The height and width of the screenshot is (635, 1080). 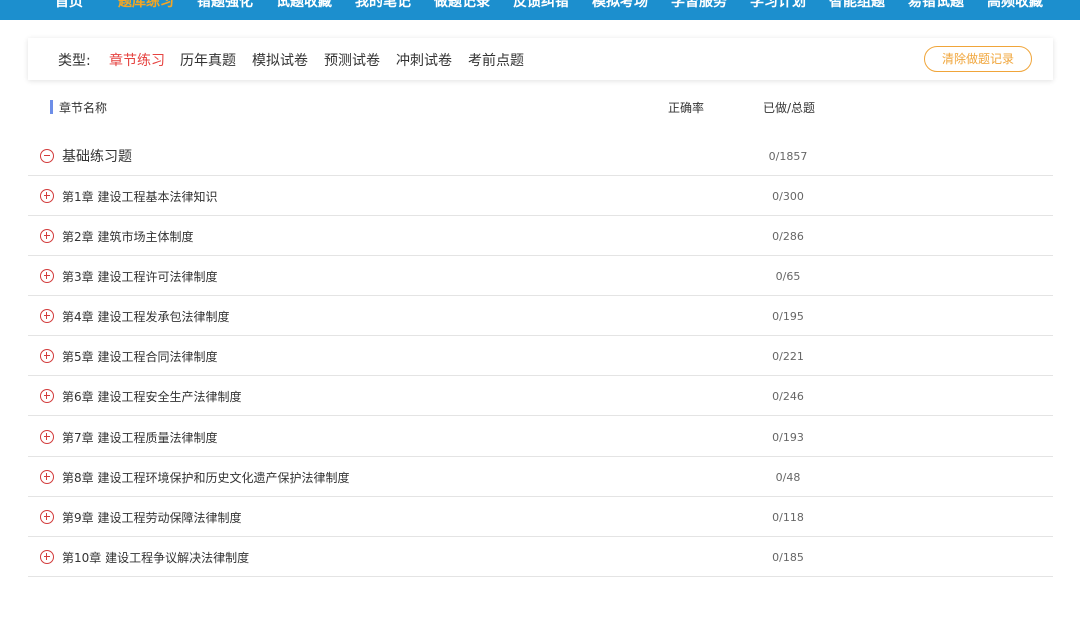 What do you see at coordinates (788, 236) in the screenshot?
I see `chapter-count: 0/286` at bounding box center [788, 236].